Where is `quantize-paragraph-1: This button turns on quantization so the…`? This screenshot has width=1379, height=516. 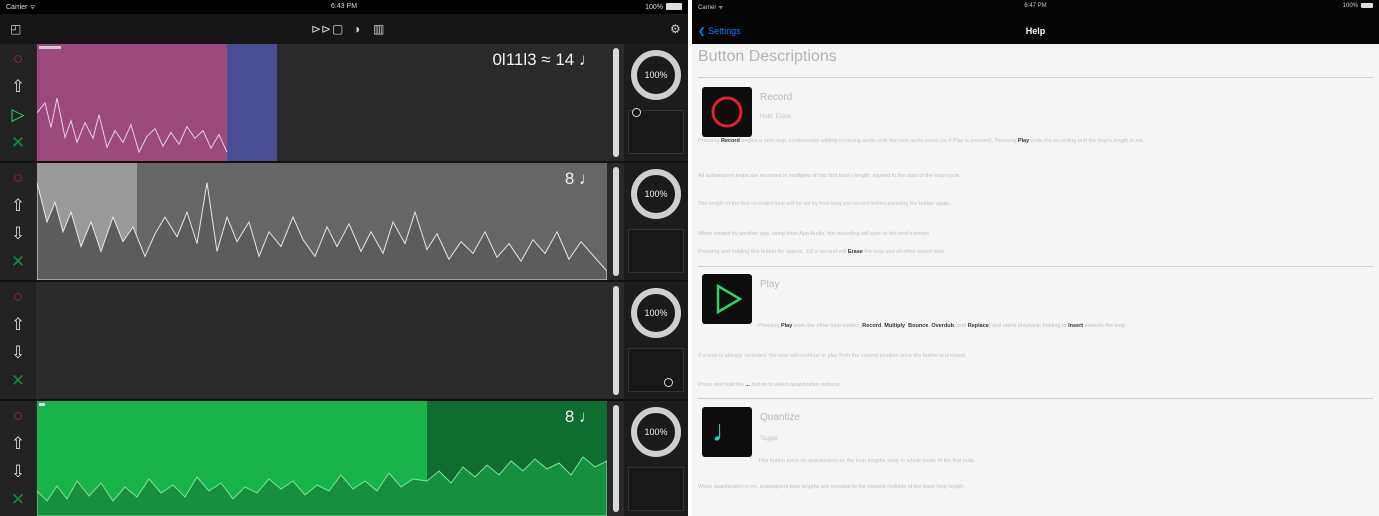
quantize-paragraph-1: This button turns on quantization so the… is located at coordinates (867, 461).